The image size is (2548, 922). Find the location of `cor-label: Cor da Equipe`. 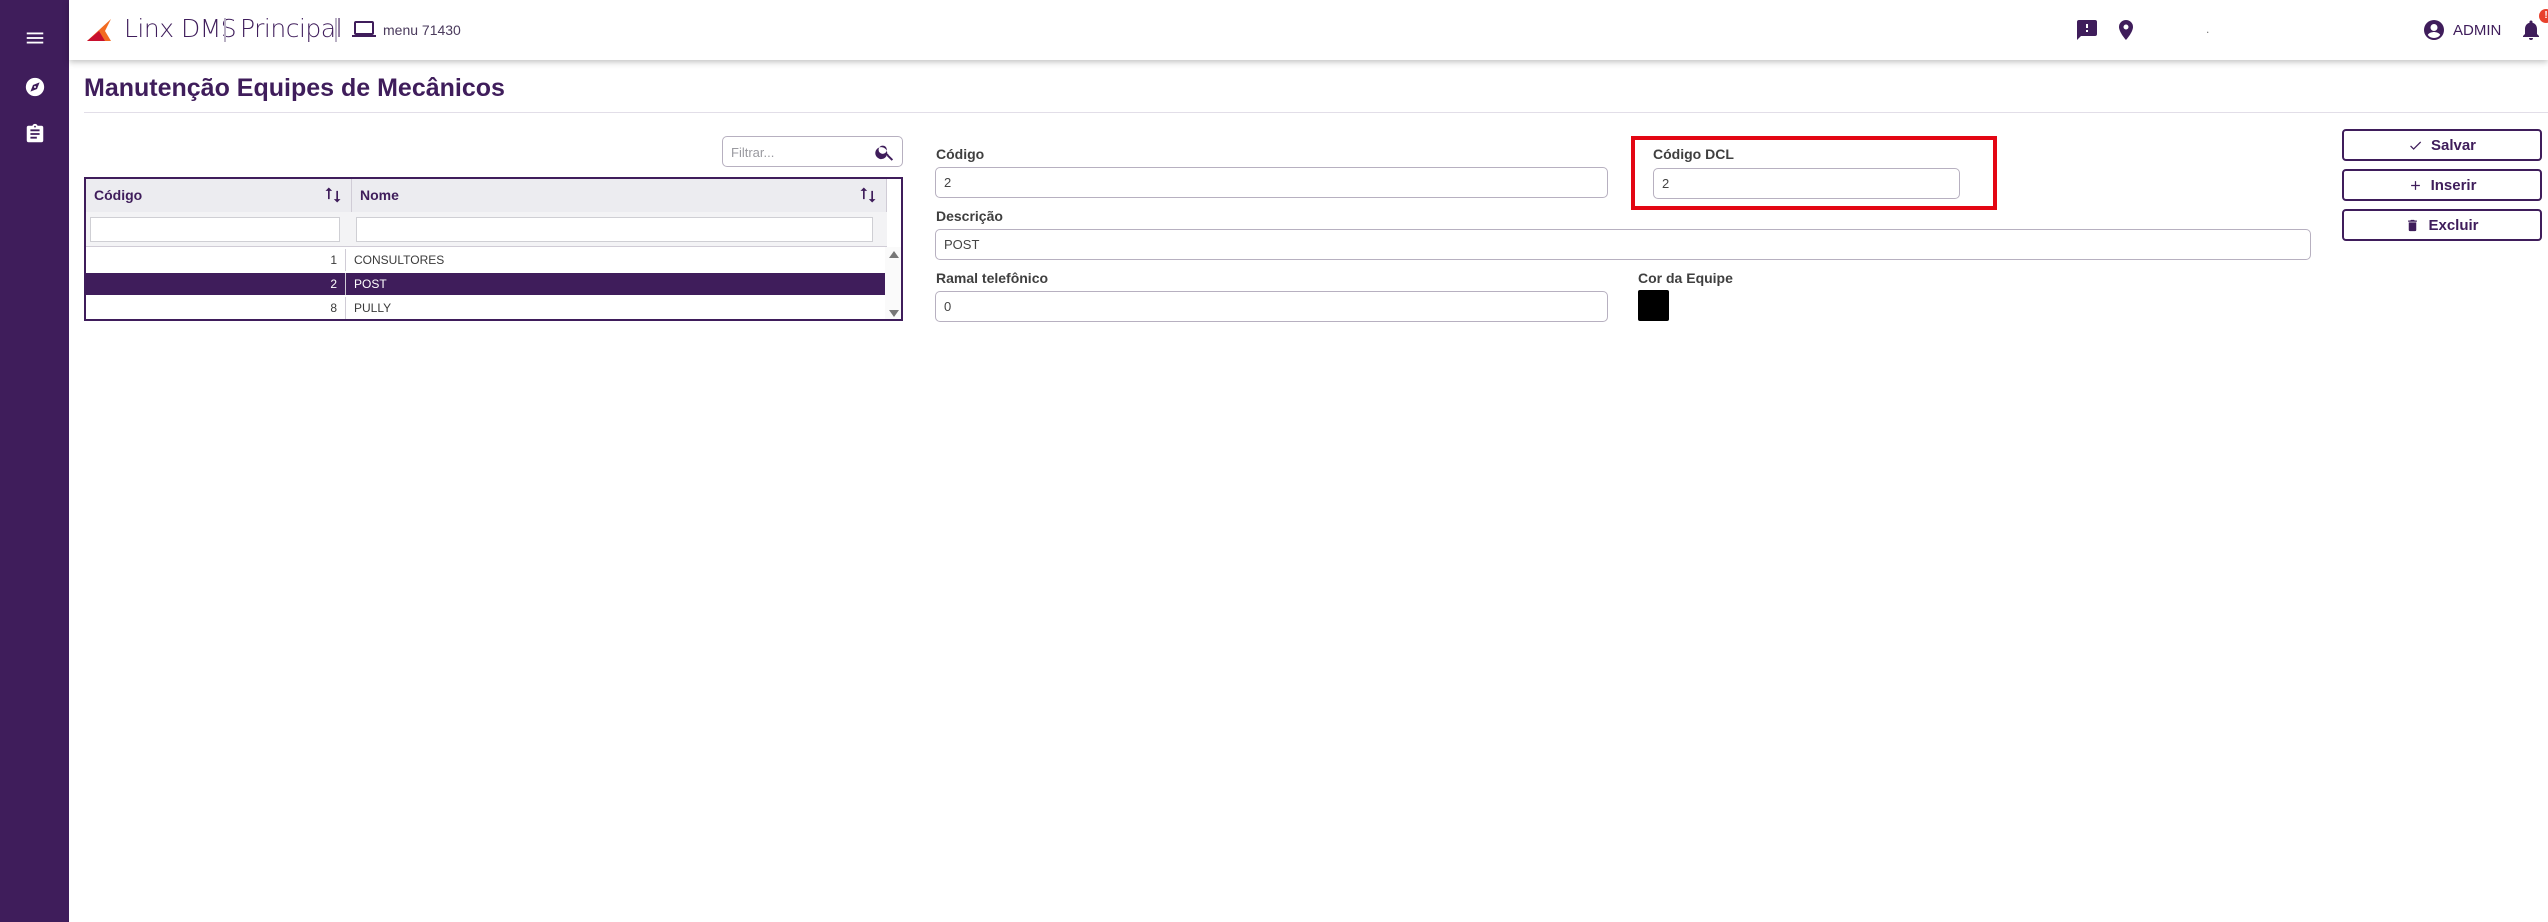

cor-label: Cor da Equipe is located at coordinates (1685, 278).